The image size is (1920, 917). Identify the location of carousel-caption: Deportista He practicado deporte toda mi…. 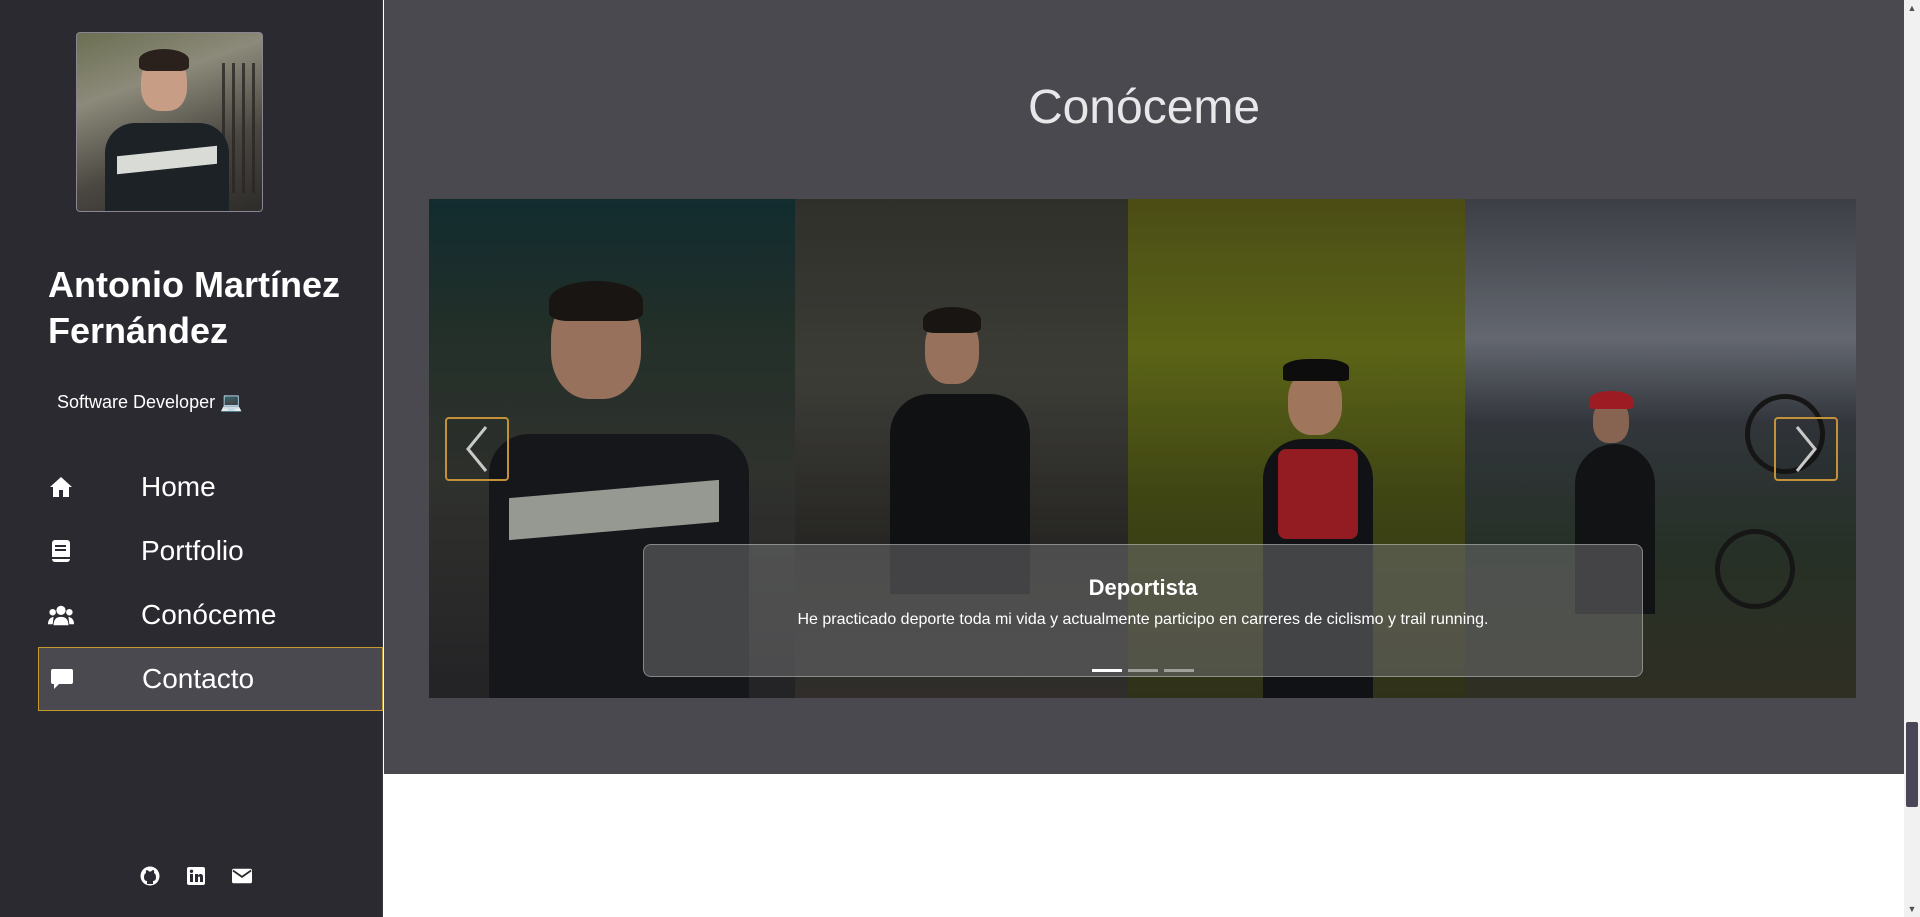
(1143, 610).